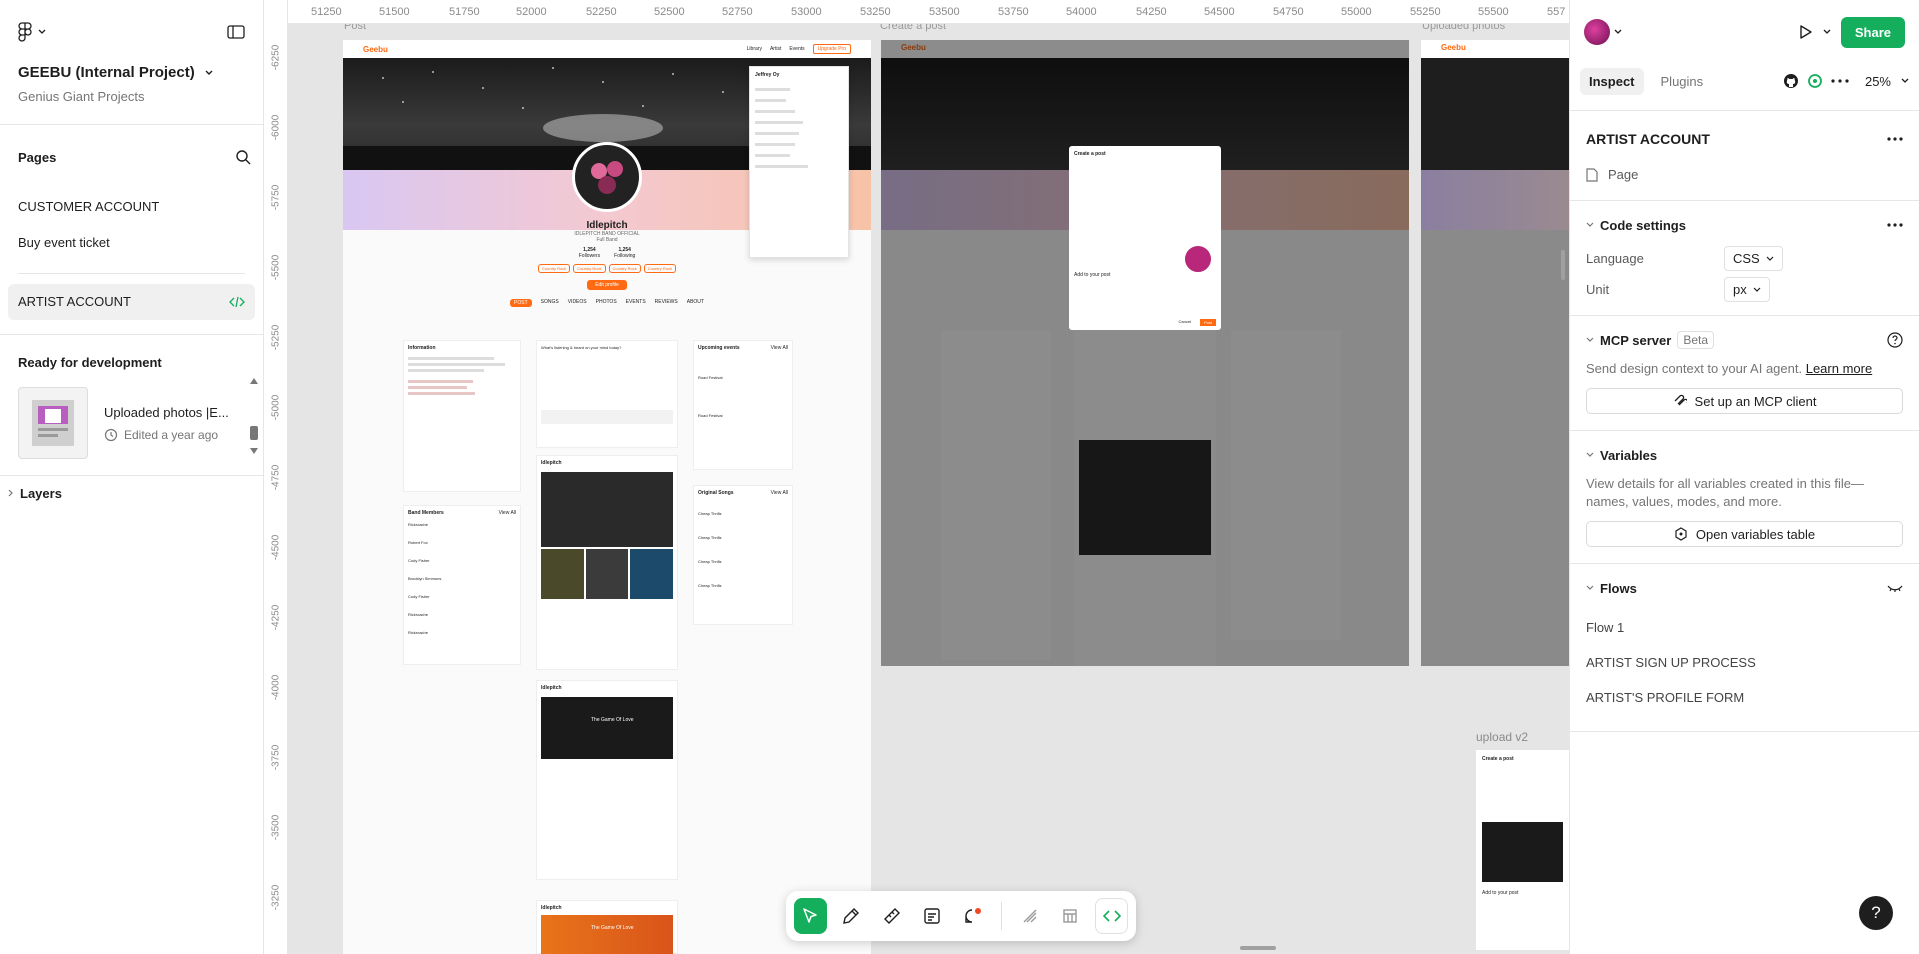 Image resolution: width=1919 pixels, height=954 pixels. Describe the element at coordinates (1876, 913) in the screenshot. I see `help-button: ?` at that location.